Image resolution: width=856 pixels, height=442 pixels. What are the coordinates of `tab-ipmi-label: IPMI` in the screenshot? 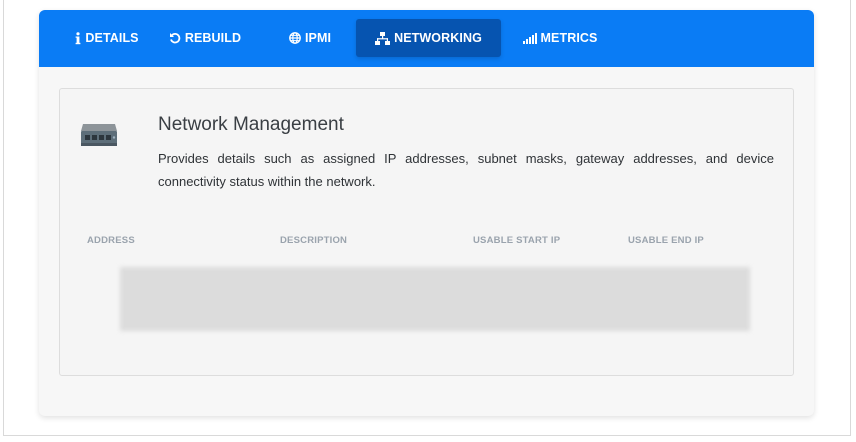 It's located at (318, 38).